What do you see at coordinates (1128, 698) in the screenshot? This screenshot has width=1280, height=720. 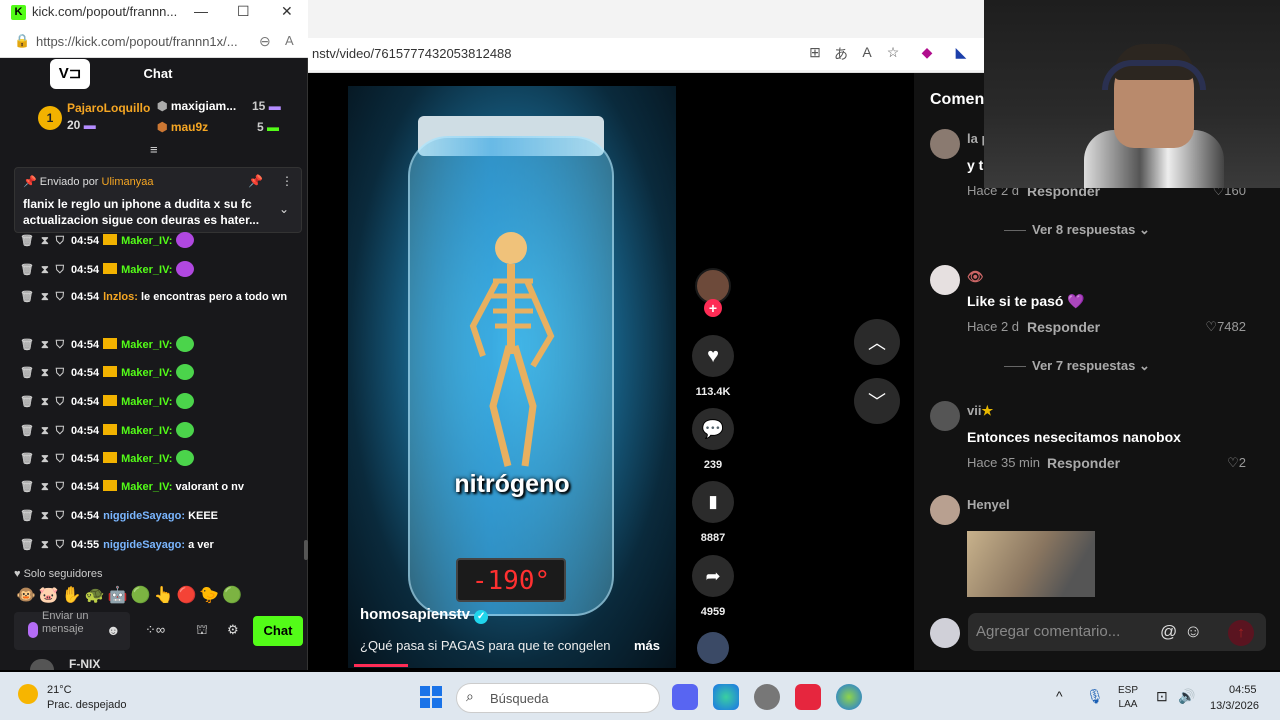 I see `language-indicator: ESP LAA` at bounding box center [1128, 698].